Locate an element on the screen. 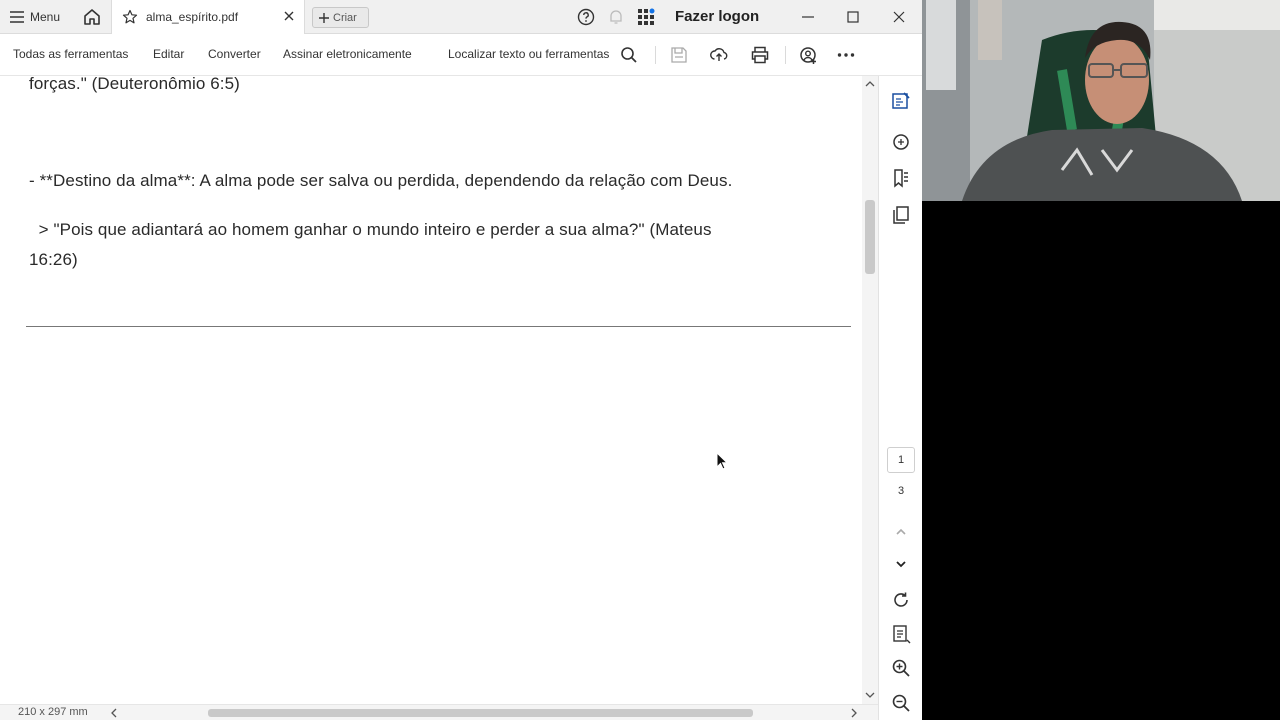 Image resolution: width=1280 pixels, height=720 pixels. vertical-scrollbar is located at coordinates (870, 390).